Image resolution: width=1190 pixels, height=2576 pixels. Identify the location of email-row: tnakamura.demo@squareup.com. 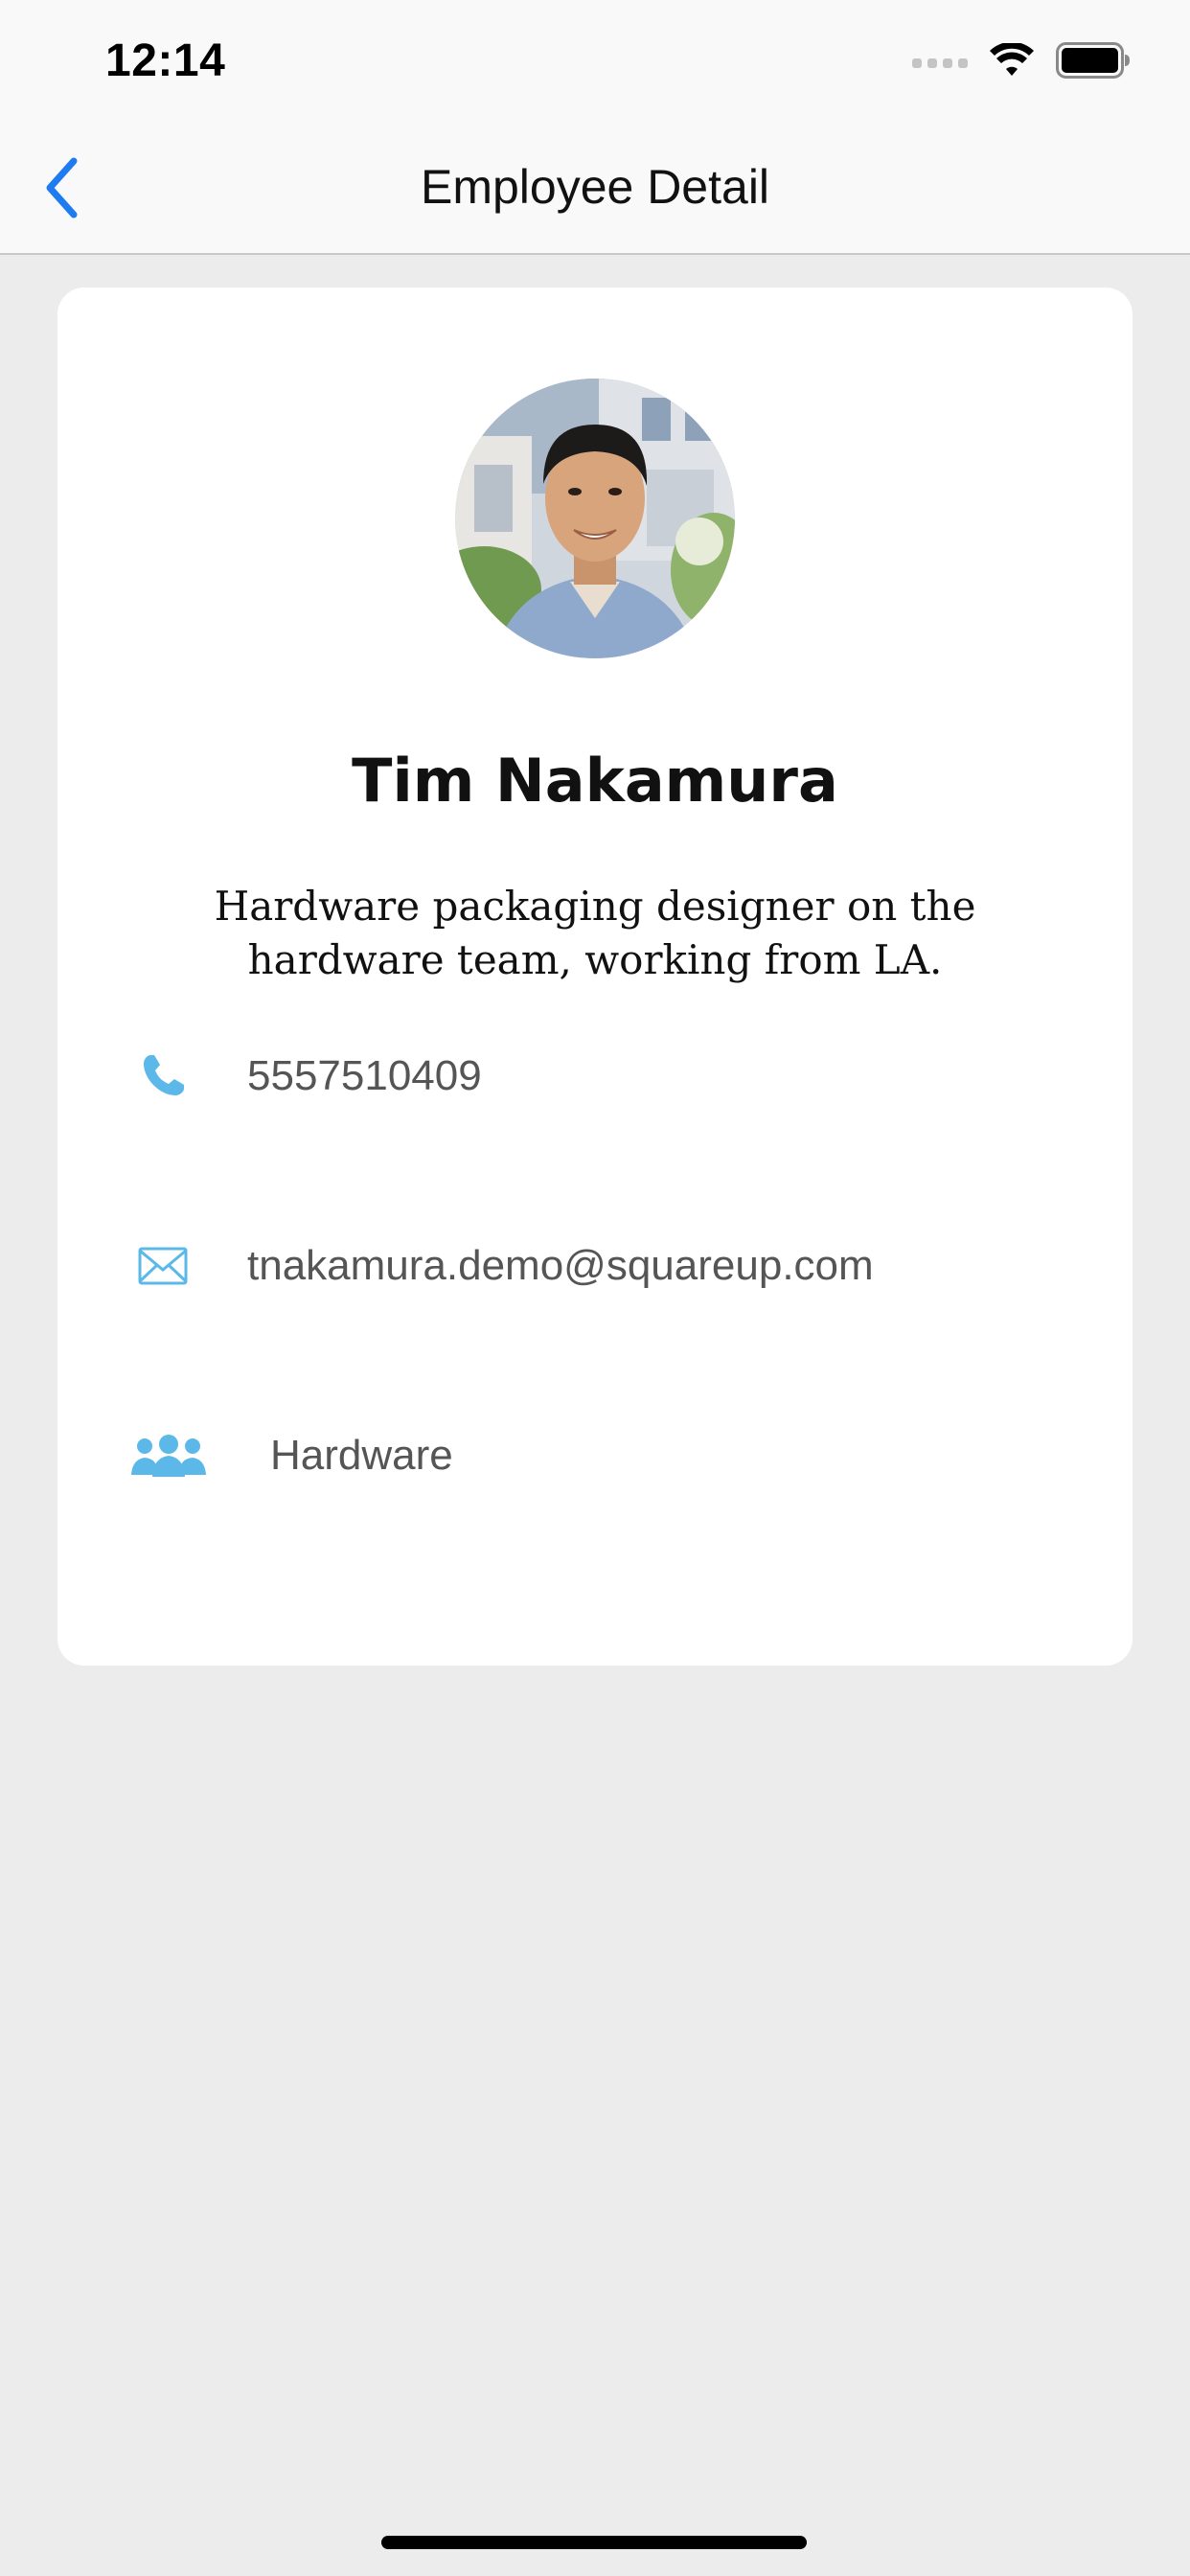
(595, 1266).